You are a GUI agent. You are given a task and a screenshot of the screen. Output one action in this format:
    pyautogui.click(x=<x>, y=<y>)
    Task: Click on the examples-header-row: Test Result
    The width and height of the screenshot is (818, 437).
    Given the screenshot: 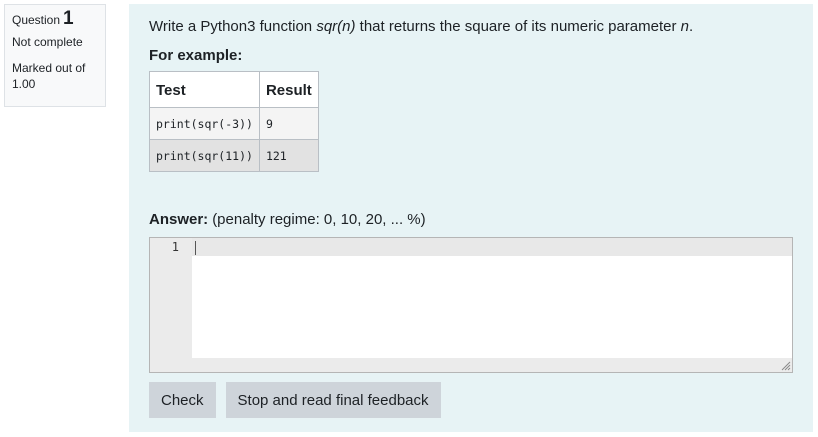 What is the action you would take?
    pyautogui.click(x=234, y=89)
    